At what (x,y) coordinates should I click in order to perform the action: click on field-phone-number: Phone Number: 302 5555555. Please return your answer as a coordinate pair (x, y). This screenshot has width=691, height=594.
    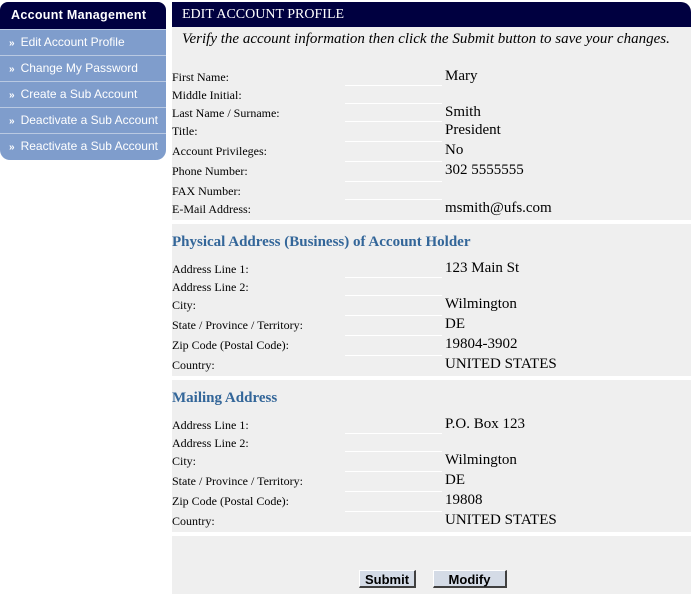
    Looking at the image, I should click on (431, 172).